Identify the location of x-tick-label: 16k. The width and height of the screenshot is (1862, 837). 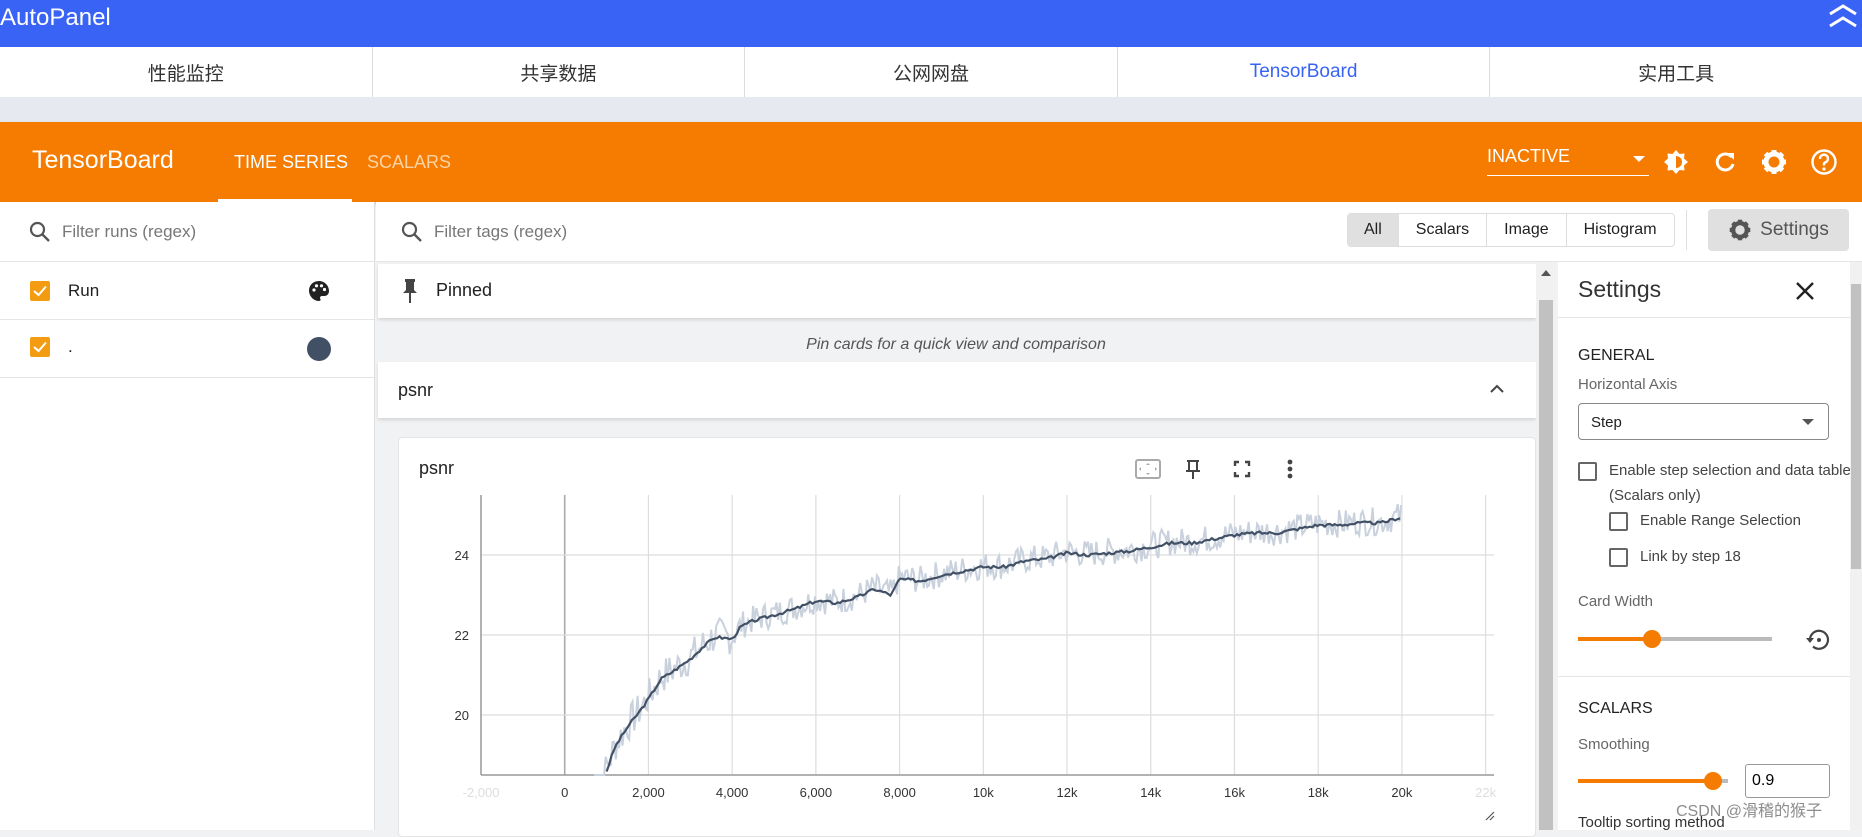
(1234, 792).